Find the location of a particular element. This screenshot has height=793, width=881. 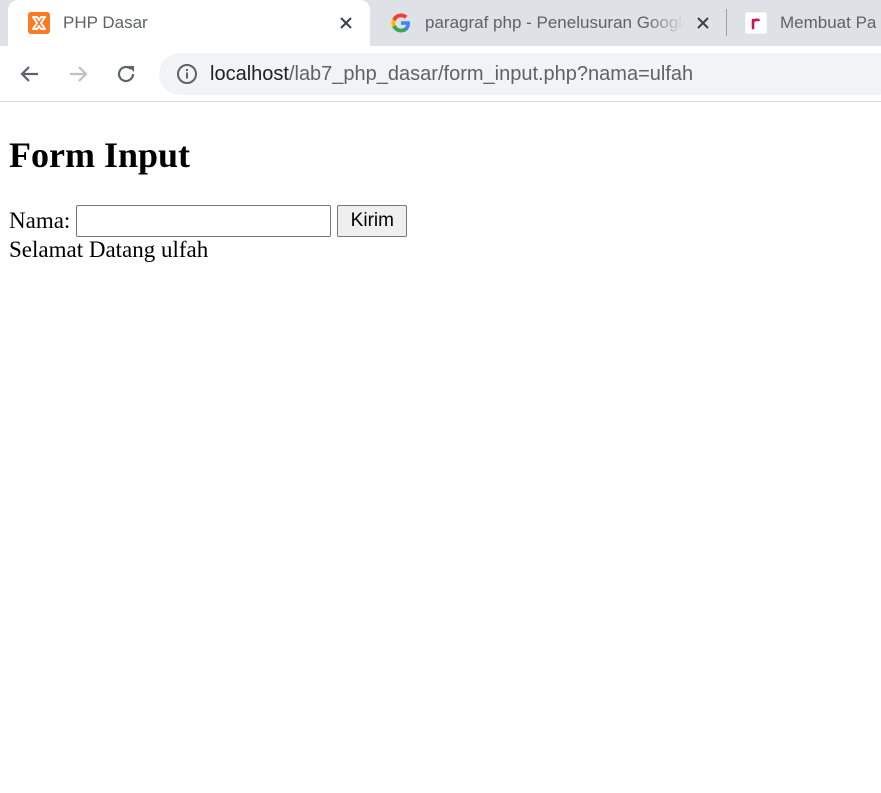

tab-title: paragraf php - Penelusuran Google is located at coordinates (555, 22).